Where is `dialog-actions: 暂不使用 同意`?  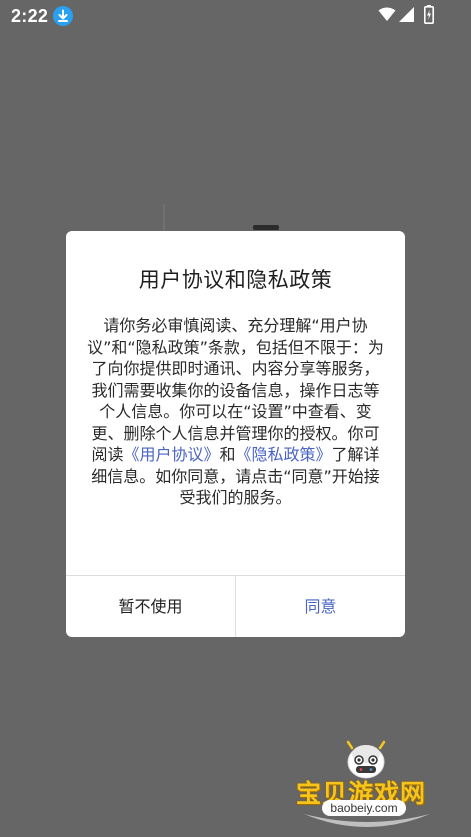 dialog-actions: 暂不使用 同意 is located at coordinates (235, 606).